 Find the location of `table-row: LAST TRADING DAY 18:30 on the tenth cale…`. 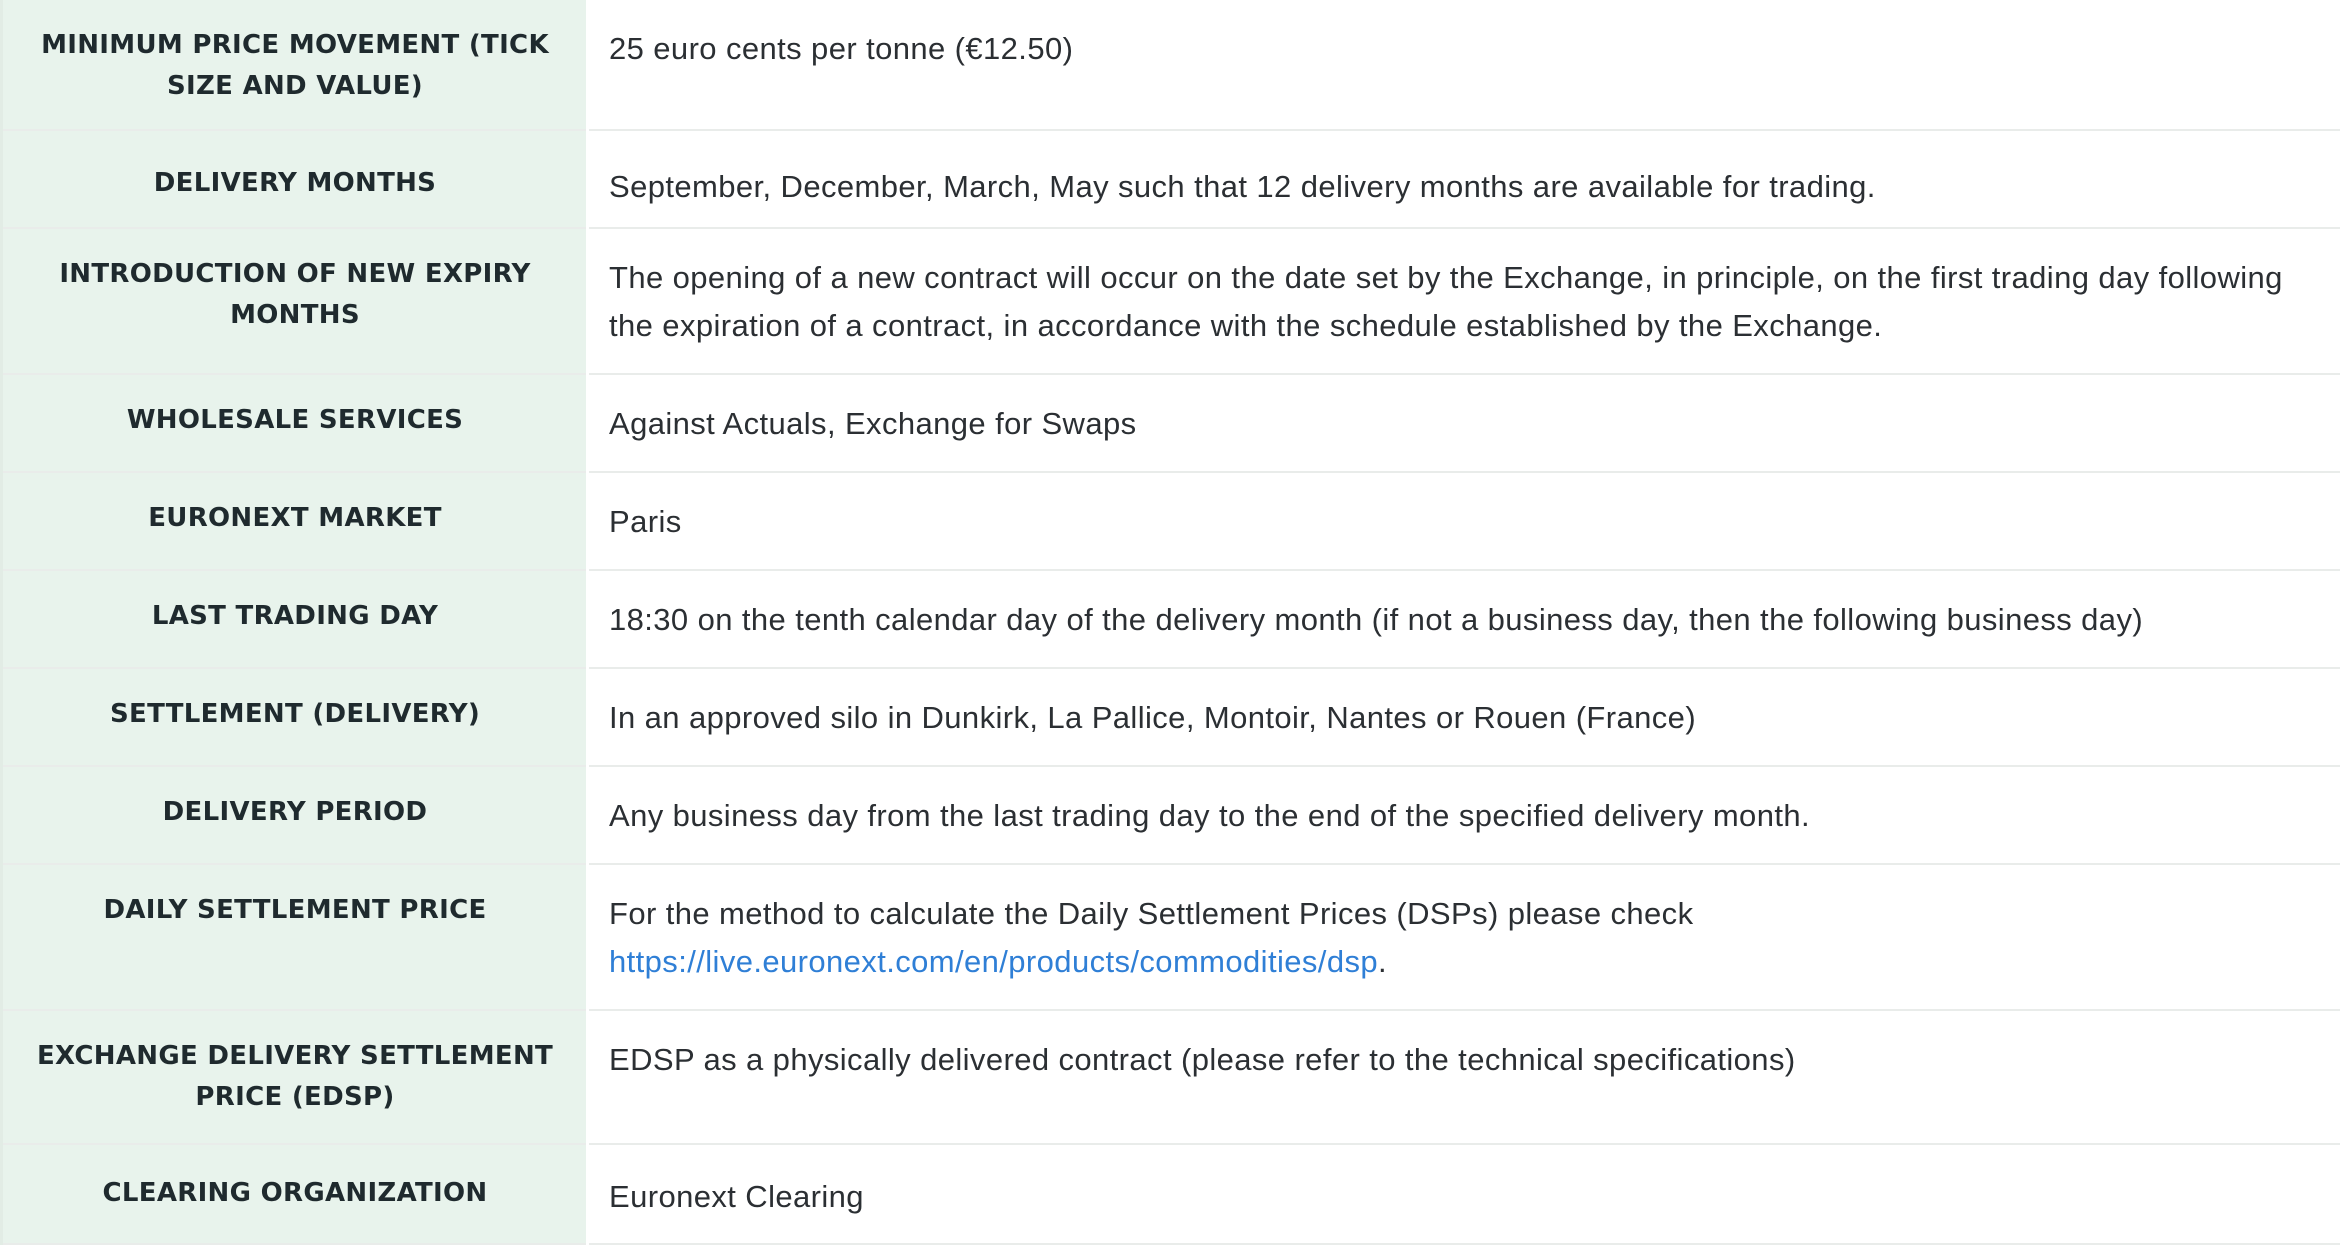

table-row: LAST TRADING DAY 18:30 on the tenth cale… is located at coordinates (1171, 619).